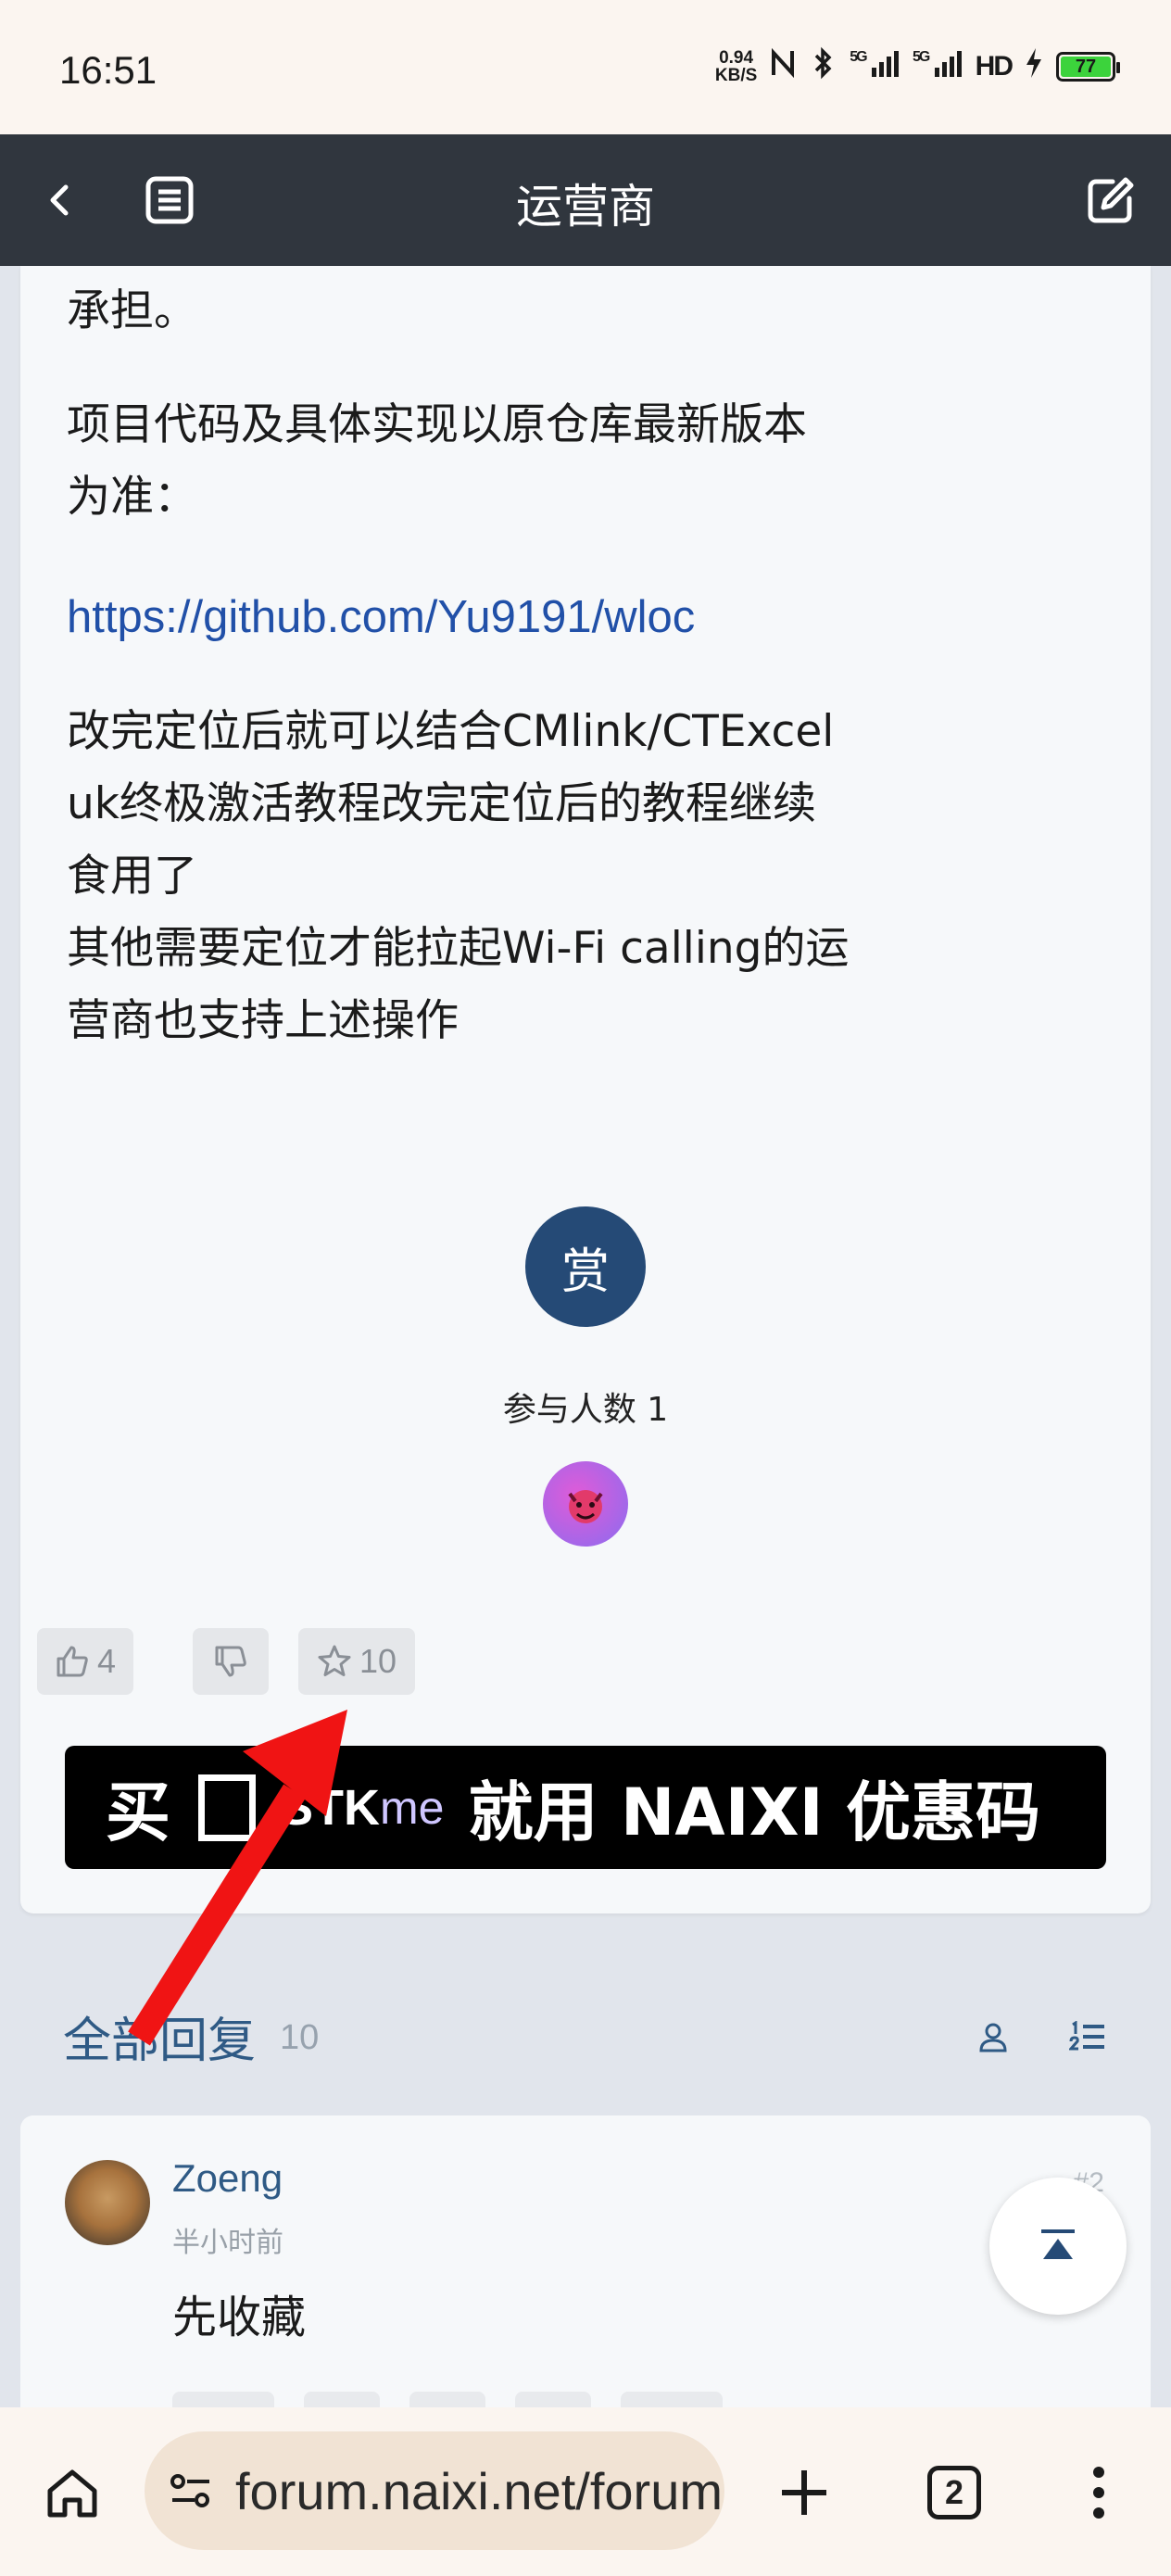  What do you see at coordinates (585, 1267) in the screenshot?
I see `reward-button: 赏` at bounding box center [585, 1267].